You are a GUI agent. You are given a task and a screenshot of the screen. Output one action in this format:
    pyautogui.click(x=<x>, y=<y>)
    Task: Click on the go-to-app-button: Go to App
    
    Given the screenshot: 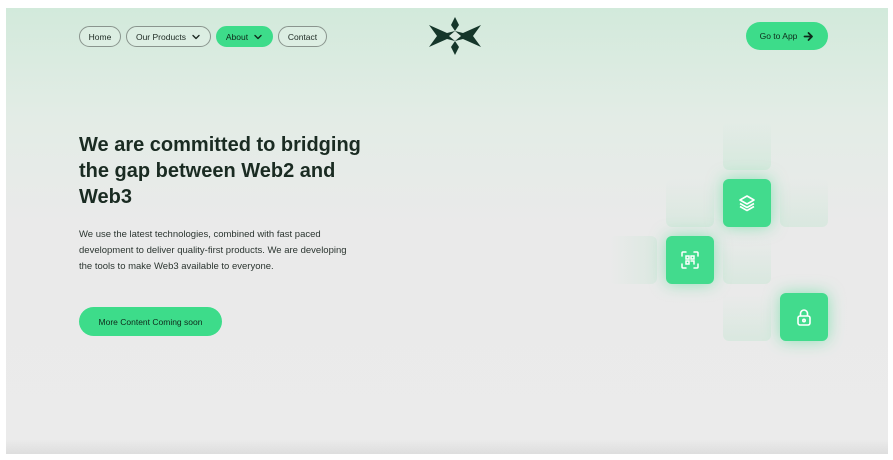 What is the action you would take?
    pyautogui.click(x=787, y=36)
    